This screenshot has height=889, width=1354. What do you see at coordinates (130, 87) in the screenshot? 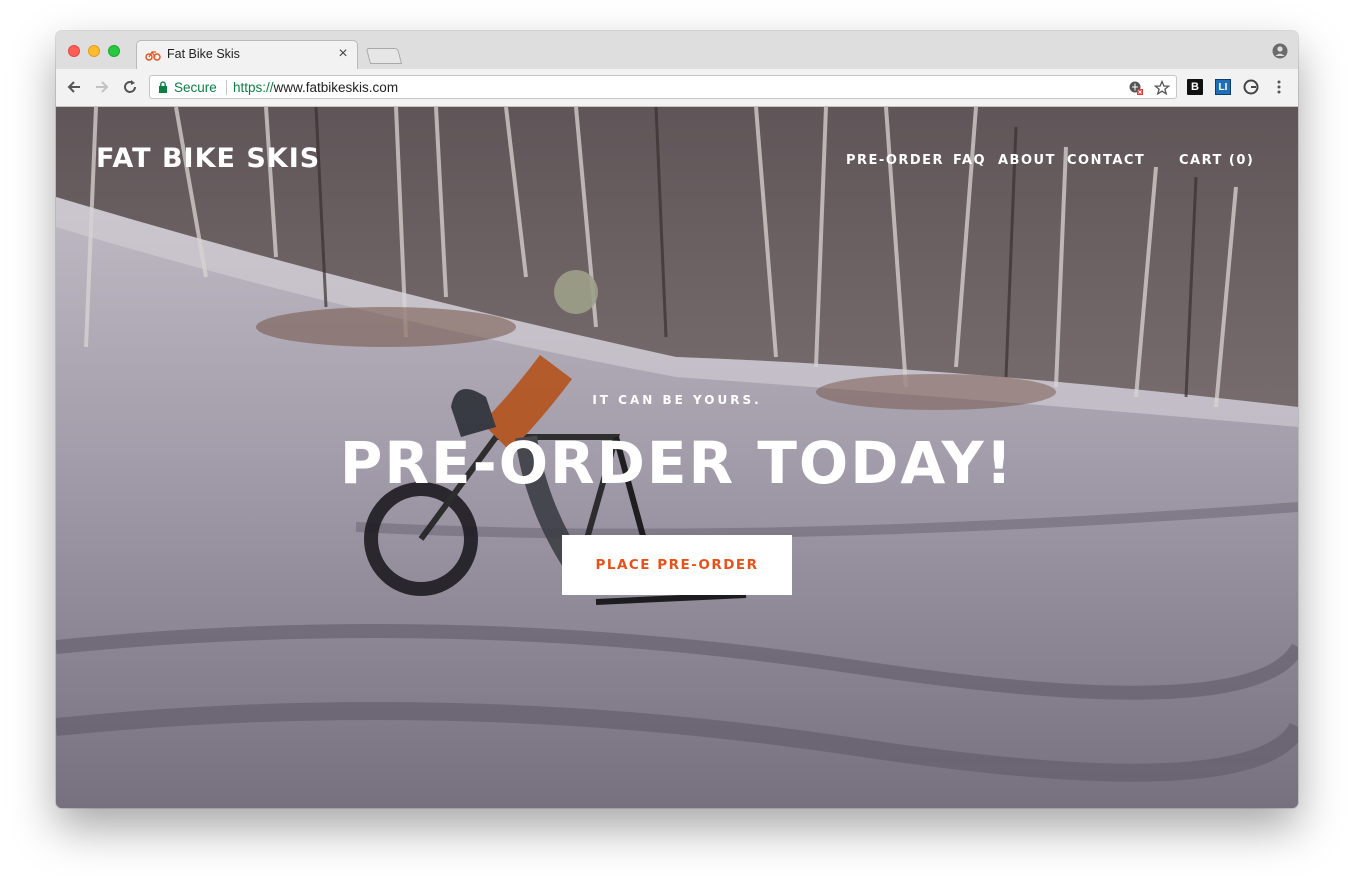
I see `reload-icon` at bounding box center [130, 87].